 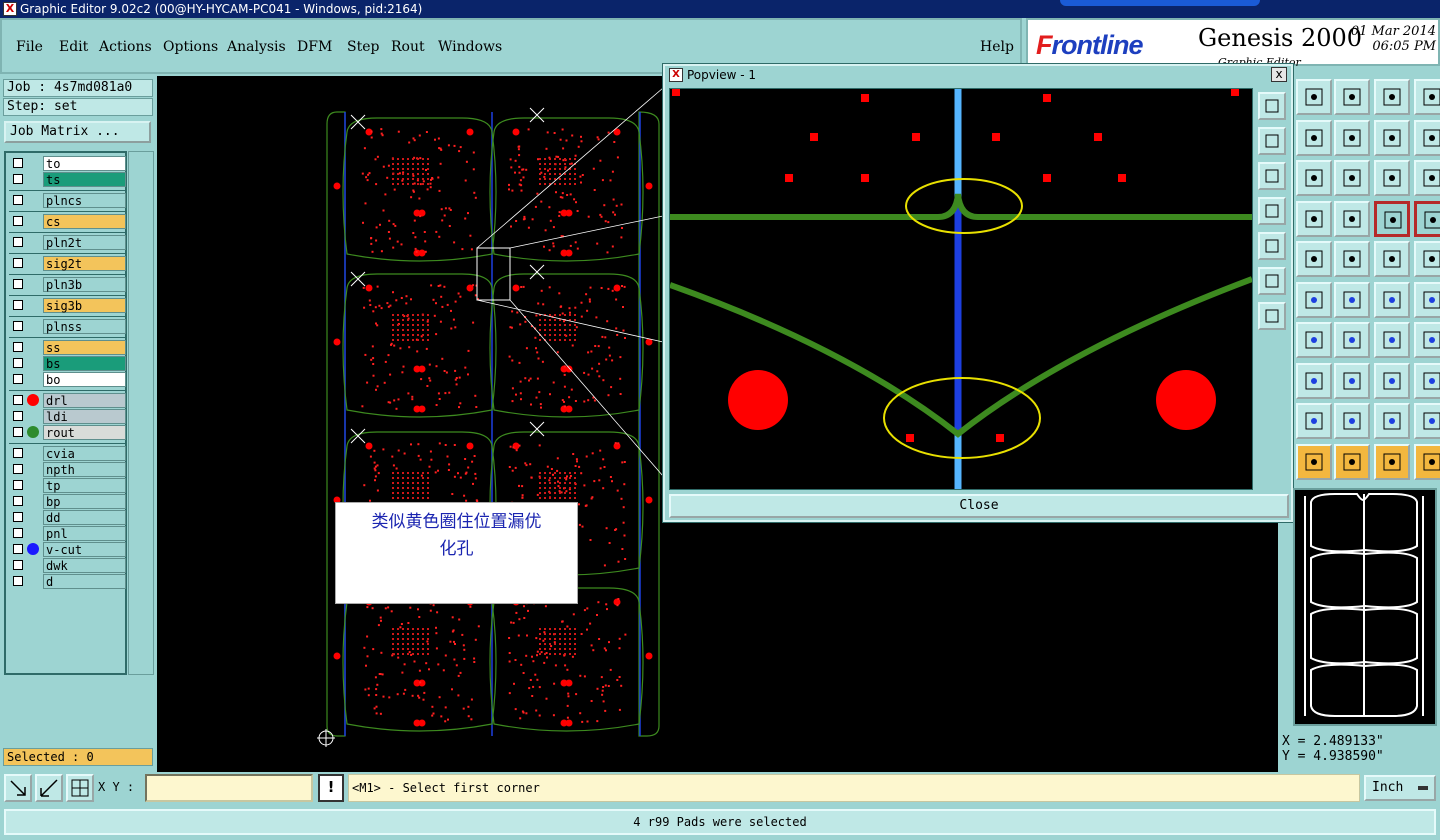 I want to click on select-icon, so click(x=1392, y=461).